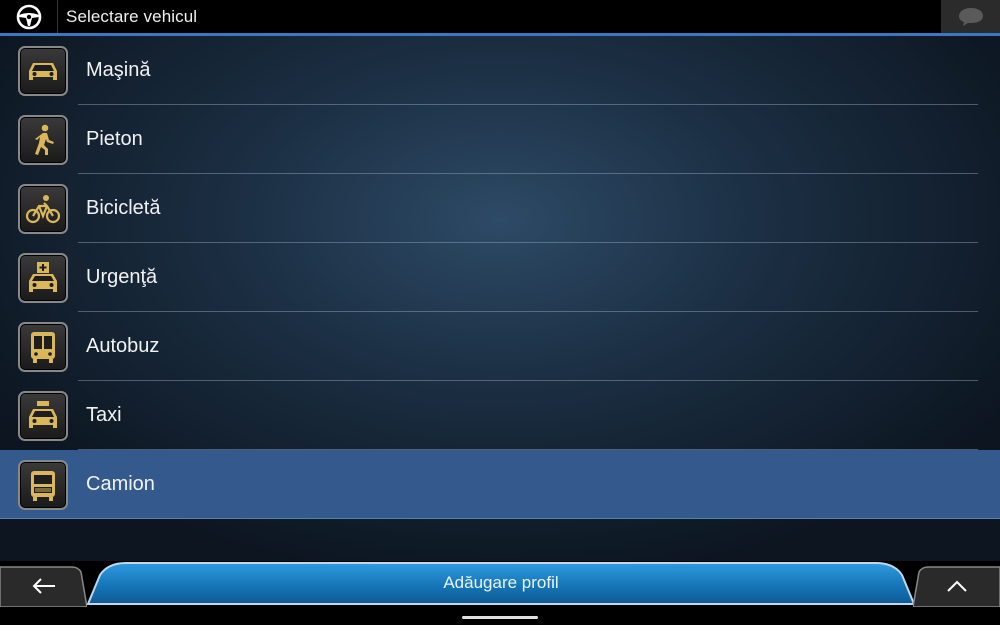  What do you see at coordinates (500, 415) in the screenshot?
I see `vehicle-row-taxi: Taxi` at bounding box center [500, 415].